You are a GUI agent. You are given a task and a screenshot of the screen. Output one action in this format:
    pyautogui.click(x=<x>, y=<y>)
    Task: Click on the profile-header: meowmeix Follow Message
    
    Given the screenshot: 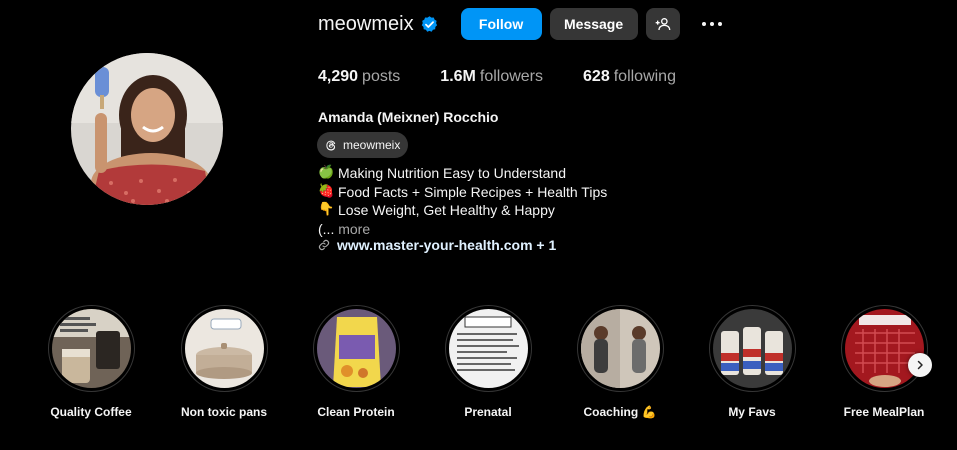 What is the action you would take?
    pyautogui.click(x=520, y=24)
    